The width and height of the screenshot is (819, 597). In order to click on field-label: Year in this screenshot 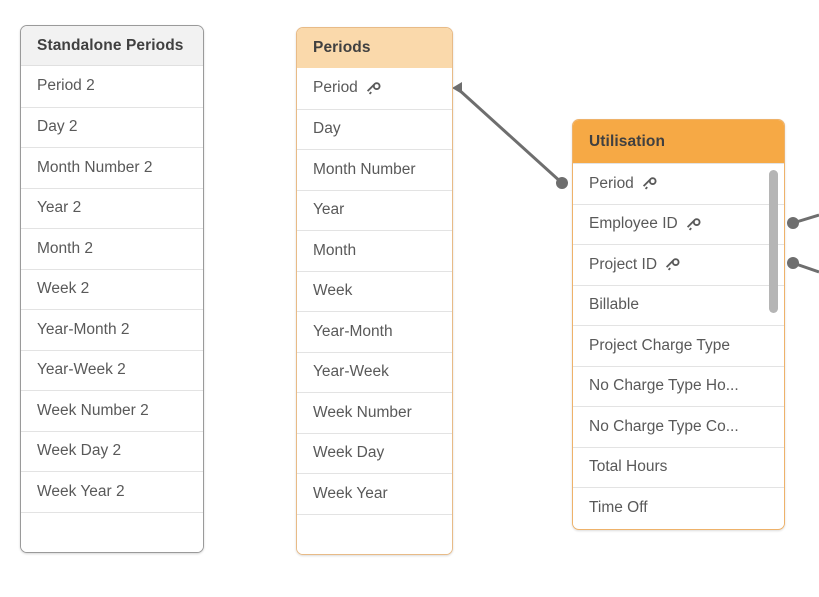, I will do `click(329, 210)`.